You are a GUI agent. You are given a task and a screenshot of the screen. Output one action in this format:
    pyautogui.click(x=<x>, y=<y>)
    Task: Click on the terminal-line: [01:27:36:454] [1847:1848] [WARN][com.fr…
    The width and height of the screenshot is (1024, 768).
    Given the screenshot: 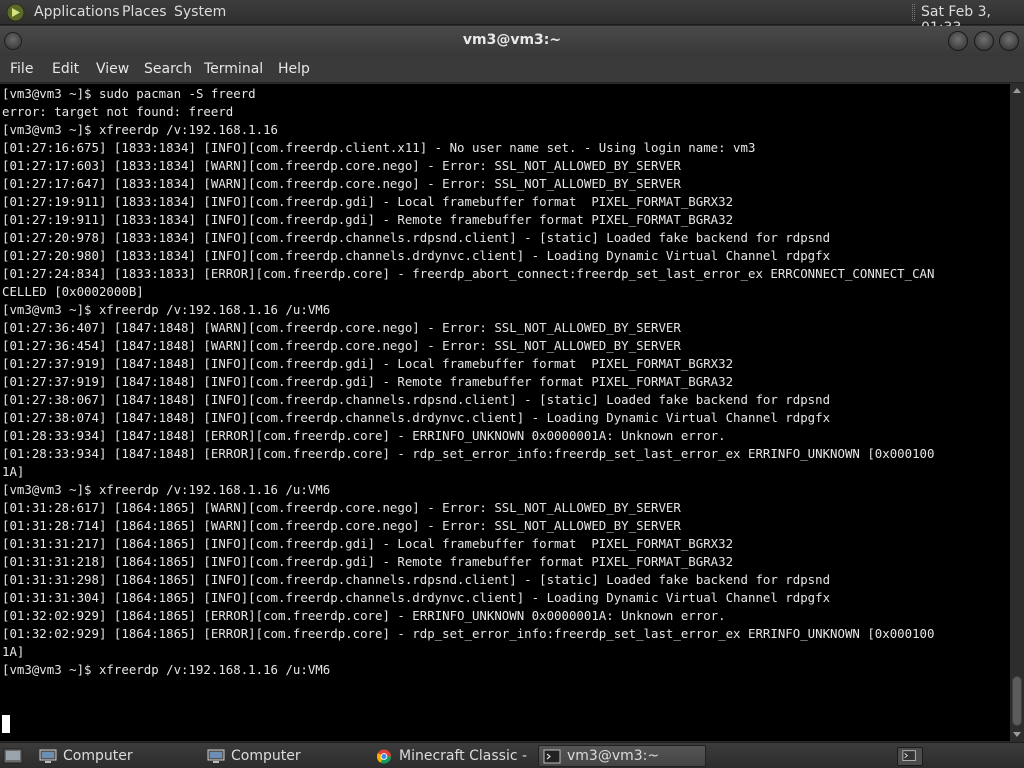 What is the action you would take?
    pyautogui.click(x=341, y=345)
    